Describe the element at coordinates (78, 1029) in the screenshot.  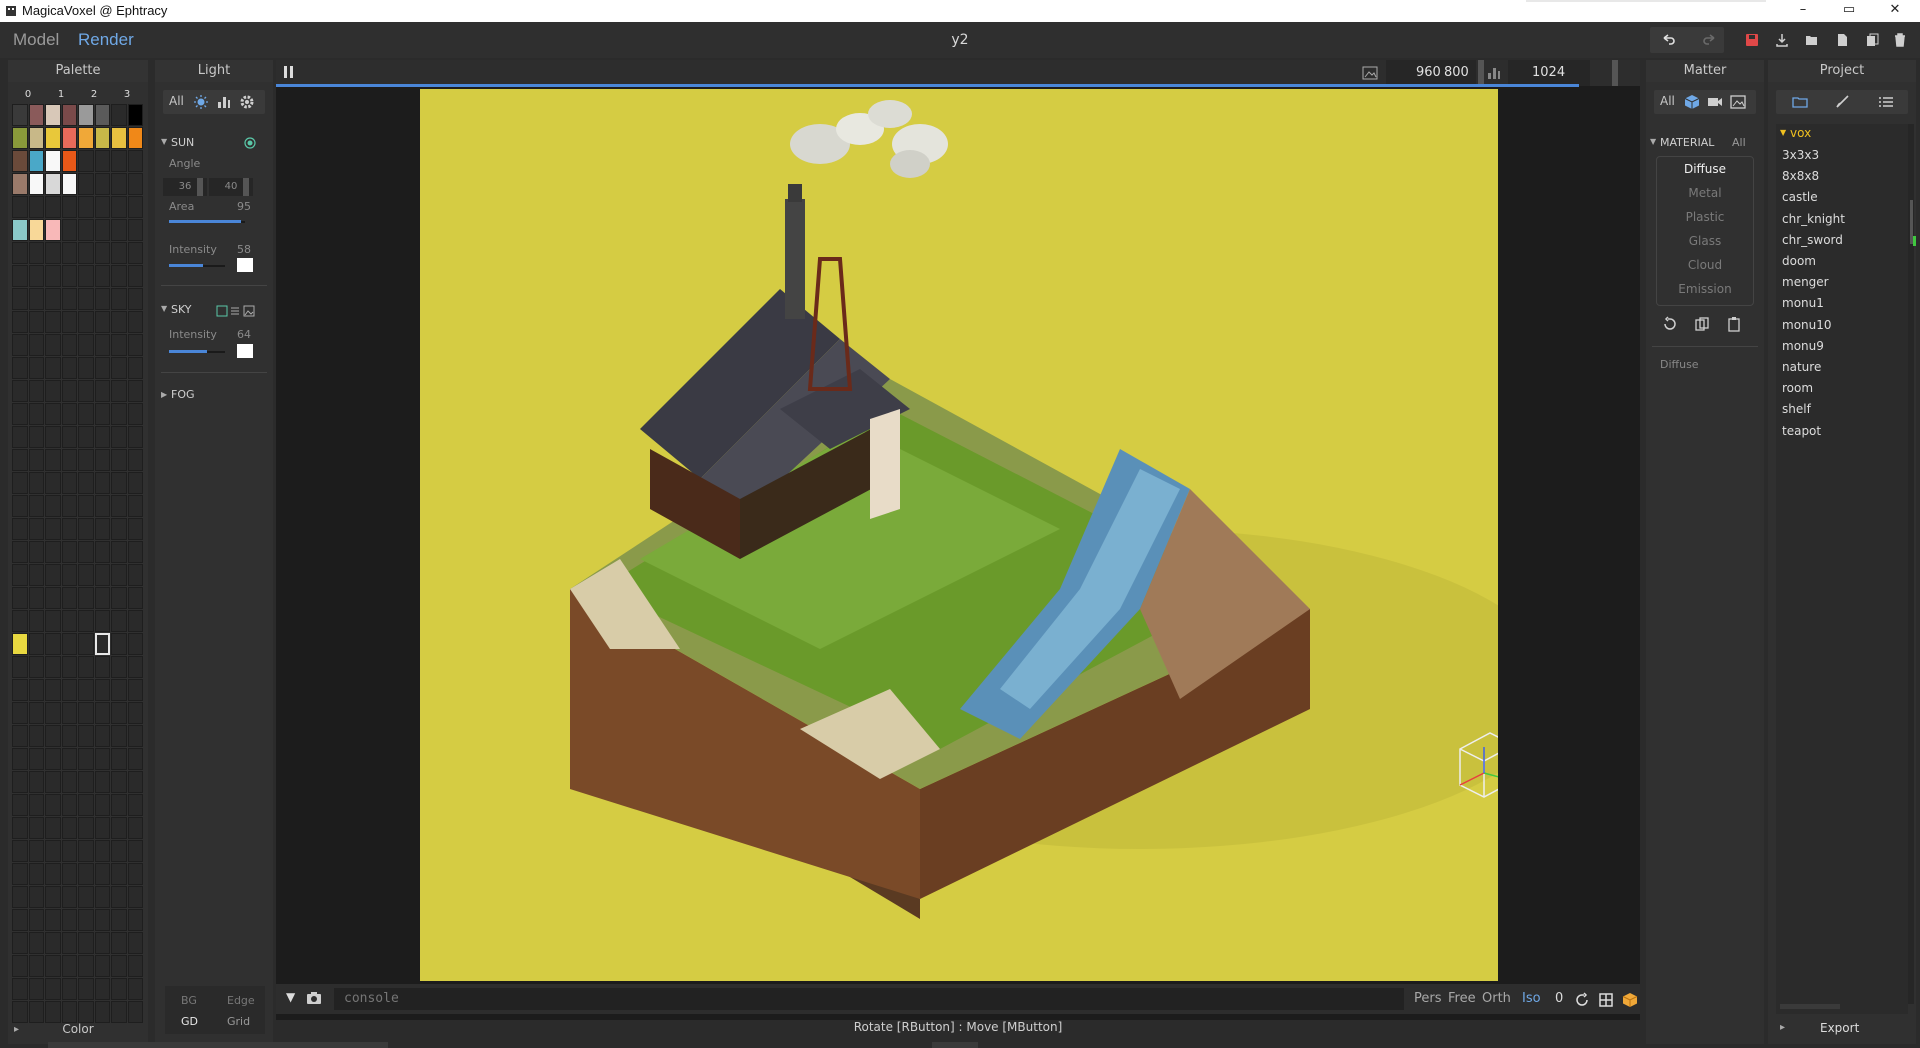
I see `color-tab: Color` at that location.